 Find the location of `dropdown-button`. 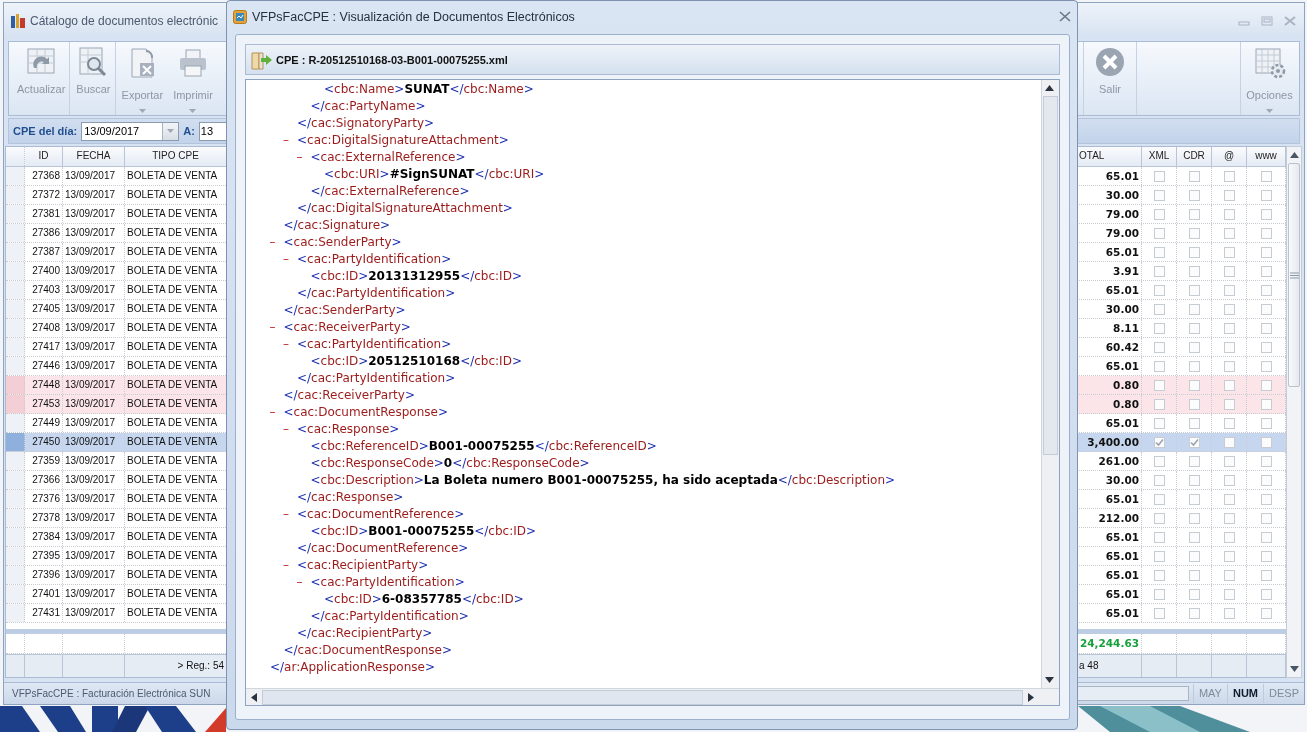

dropdown-button is located at coordinates (170, 131).